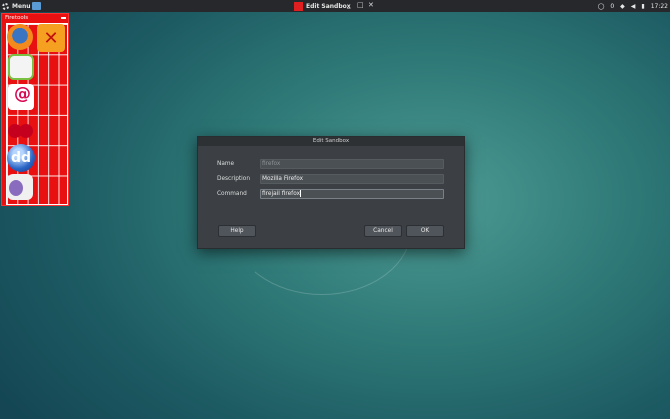 This screenshot has height=419, width=670. I want to click on system-tray: ◯ 0 ◆ ◀ ▮ 17:22, so click(633, 6).